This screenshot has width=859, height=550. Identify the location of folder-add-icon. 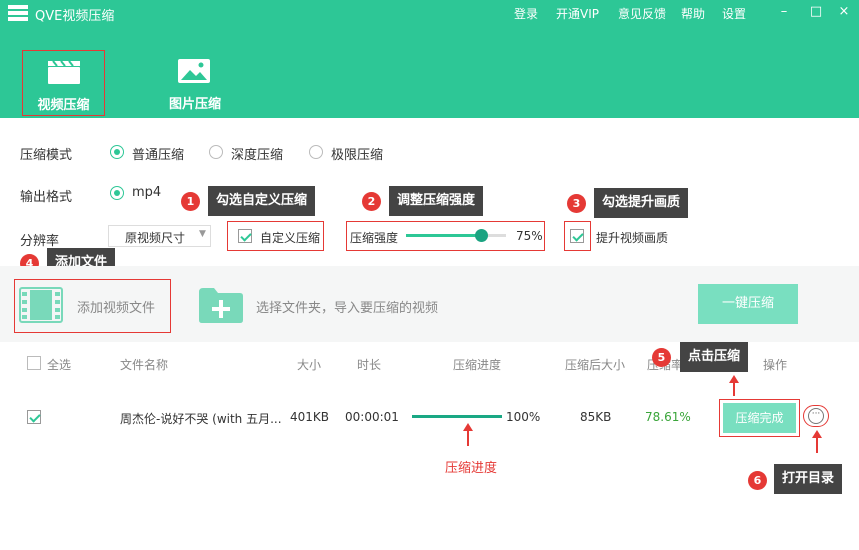
(221, 305).